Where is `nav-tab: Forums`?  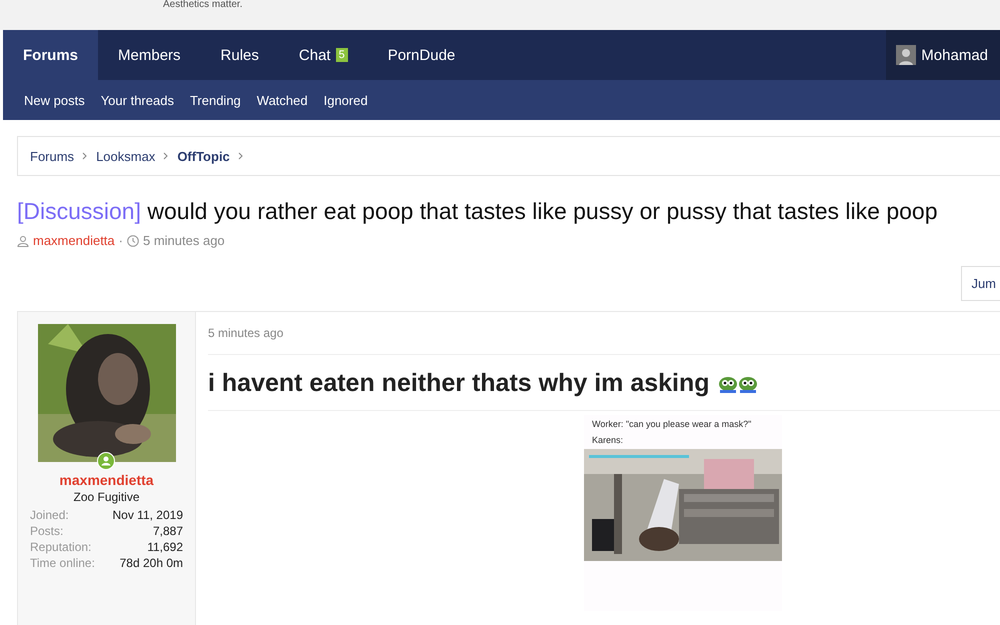 nav-tab: Forums is located at coordinates (50, 55).